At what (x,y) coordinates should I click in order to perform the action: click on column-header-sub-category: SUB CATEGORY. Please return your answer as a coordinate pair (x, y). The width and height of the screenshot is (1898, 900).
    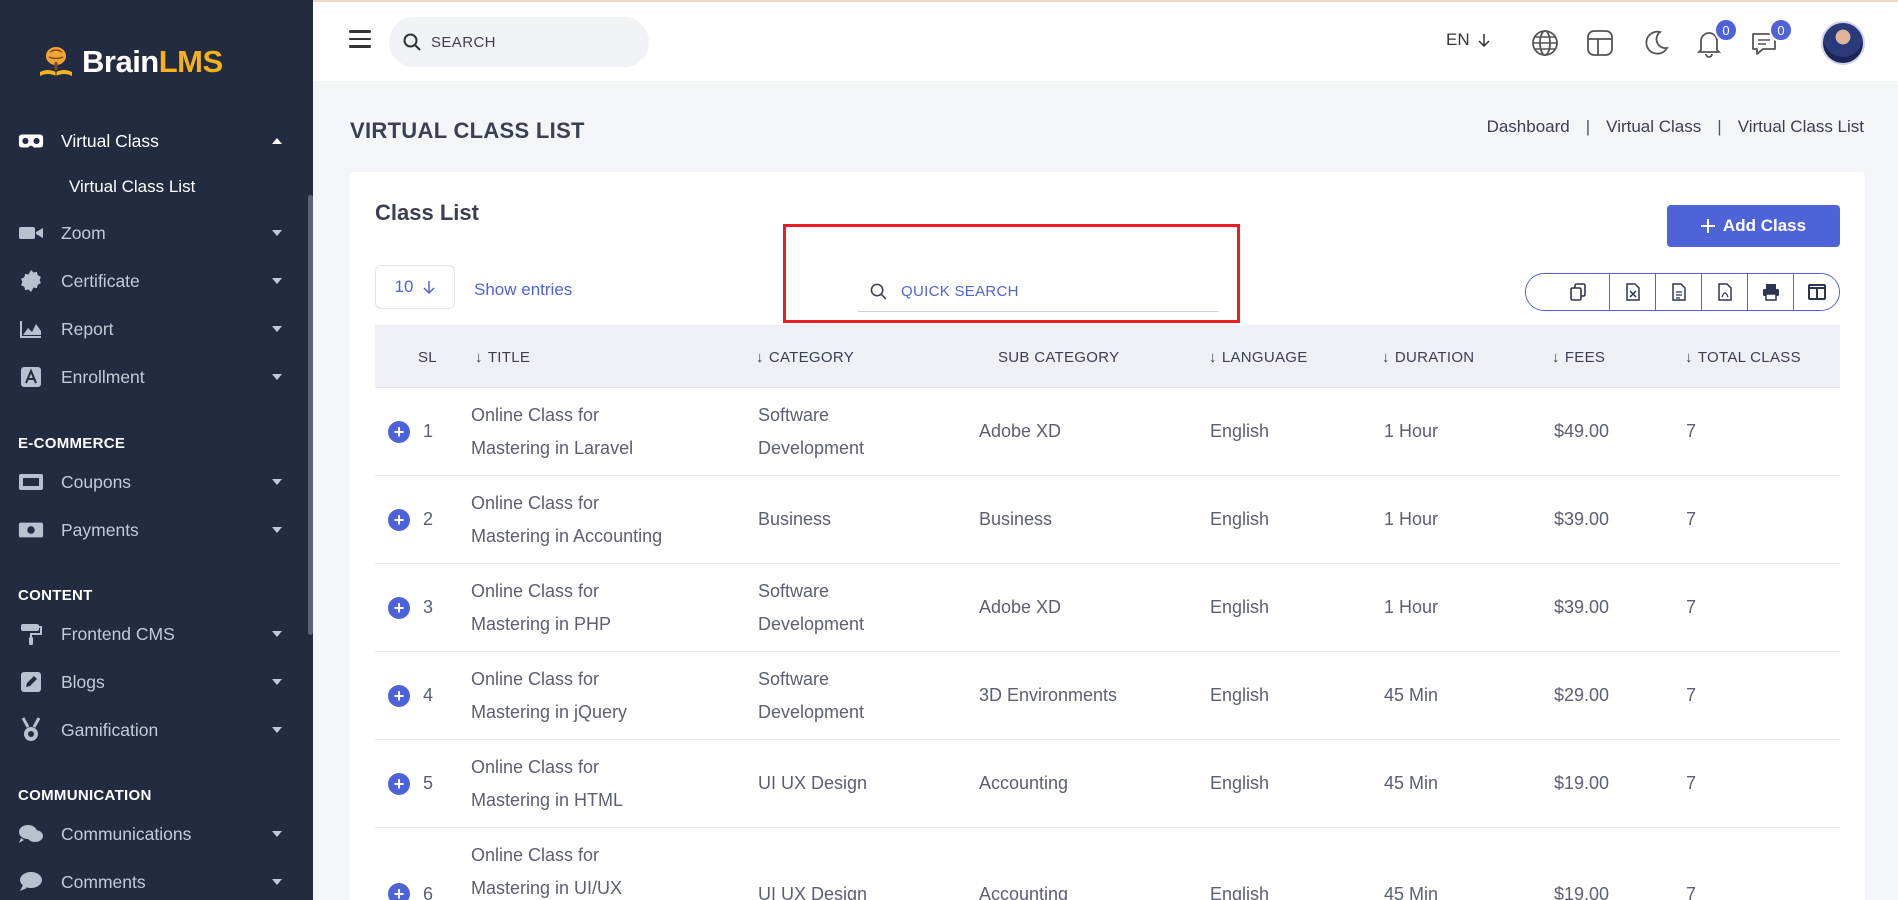
    Looking at the image, I should click on (1058, 357).